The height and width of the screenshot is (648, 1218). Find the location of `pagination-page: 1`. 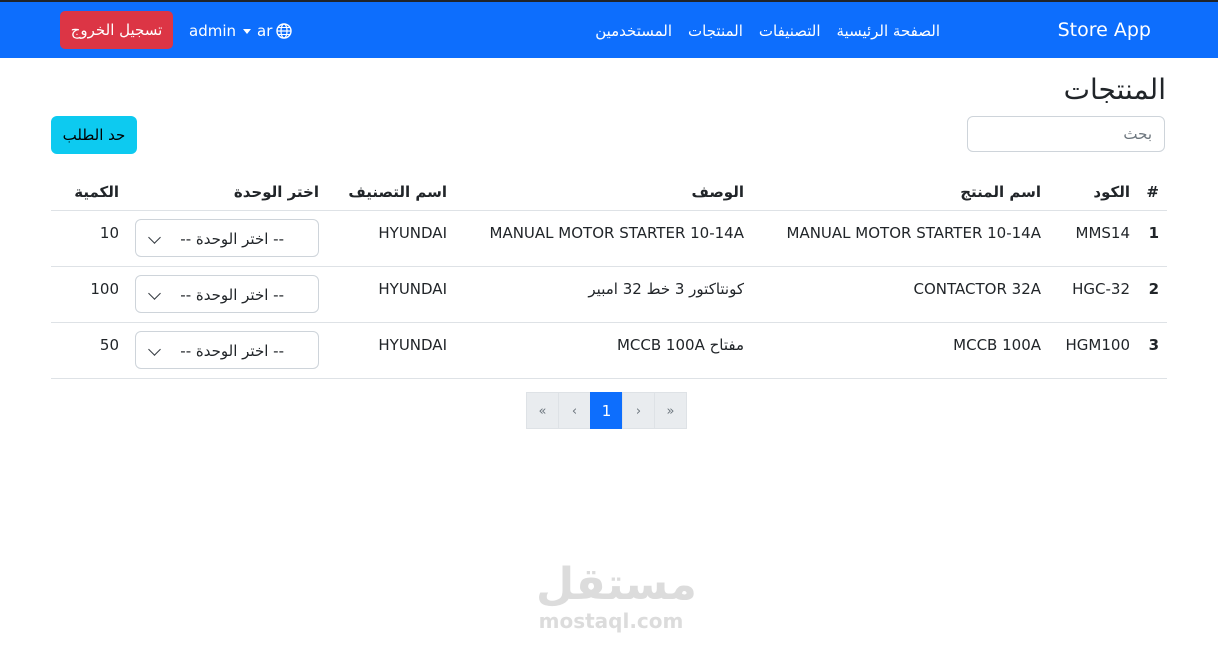

pagination-page: 1 is located at coordinates (606, 410).